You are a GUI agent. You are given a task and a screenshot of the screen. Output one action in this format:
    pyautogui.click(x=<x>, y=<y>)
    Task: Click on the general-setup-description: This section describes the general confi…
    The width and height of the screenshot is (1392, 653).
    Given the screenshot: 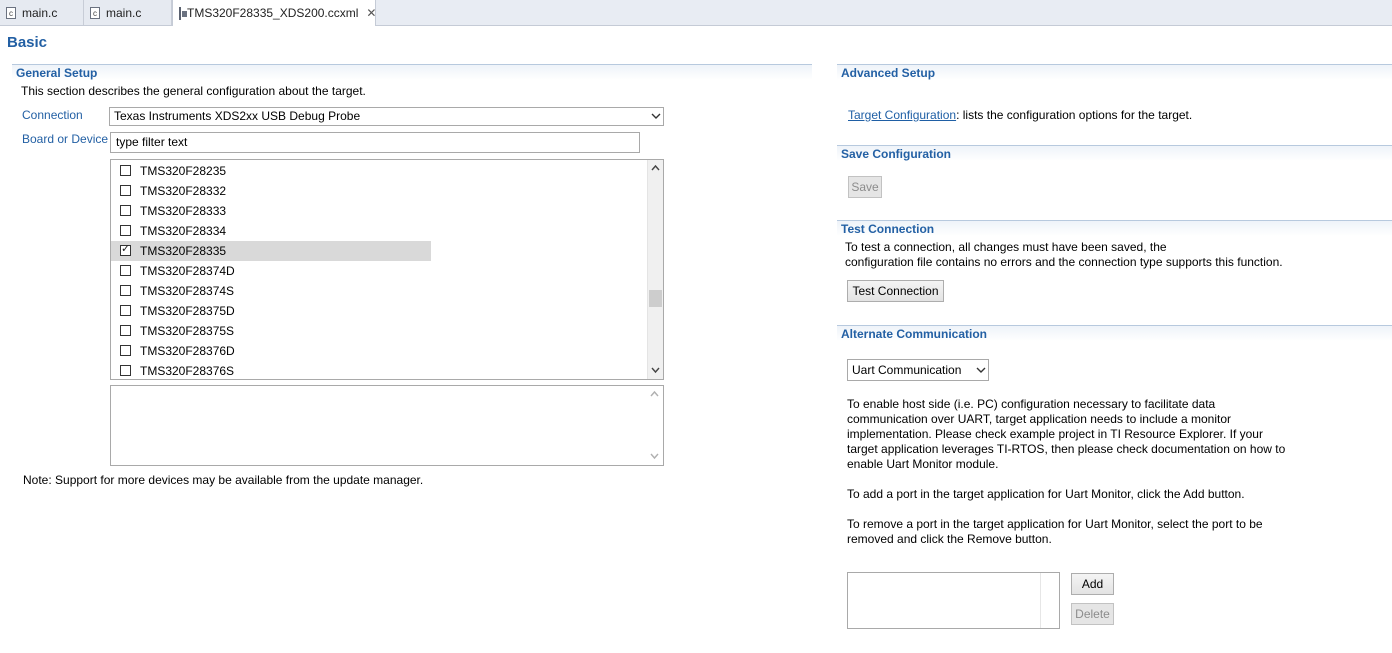 What is the action you would take?
    pyautogui.click(x=193, y=91)
    